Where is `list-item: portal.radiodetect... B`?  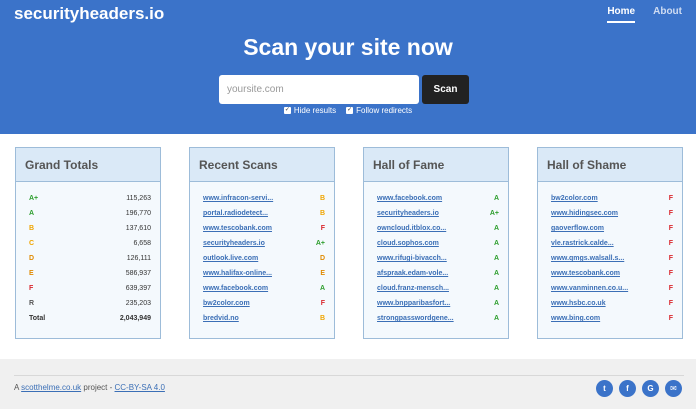
list-item: portal.radiodetect... B is located at coordinates (264, 213).